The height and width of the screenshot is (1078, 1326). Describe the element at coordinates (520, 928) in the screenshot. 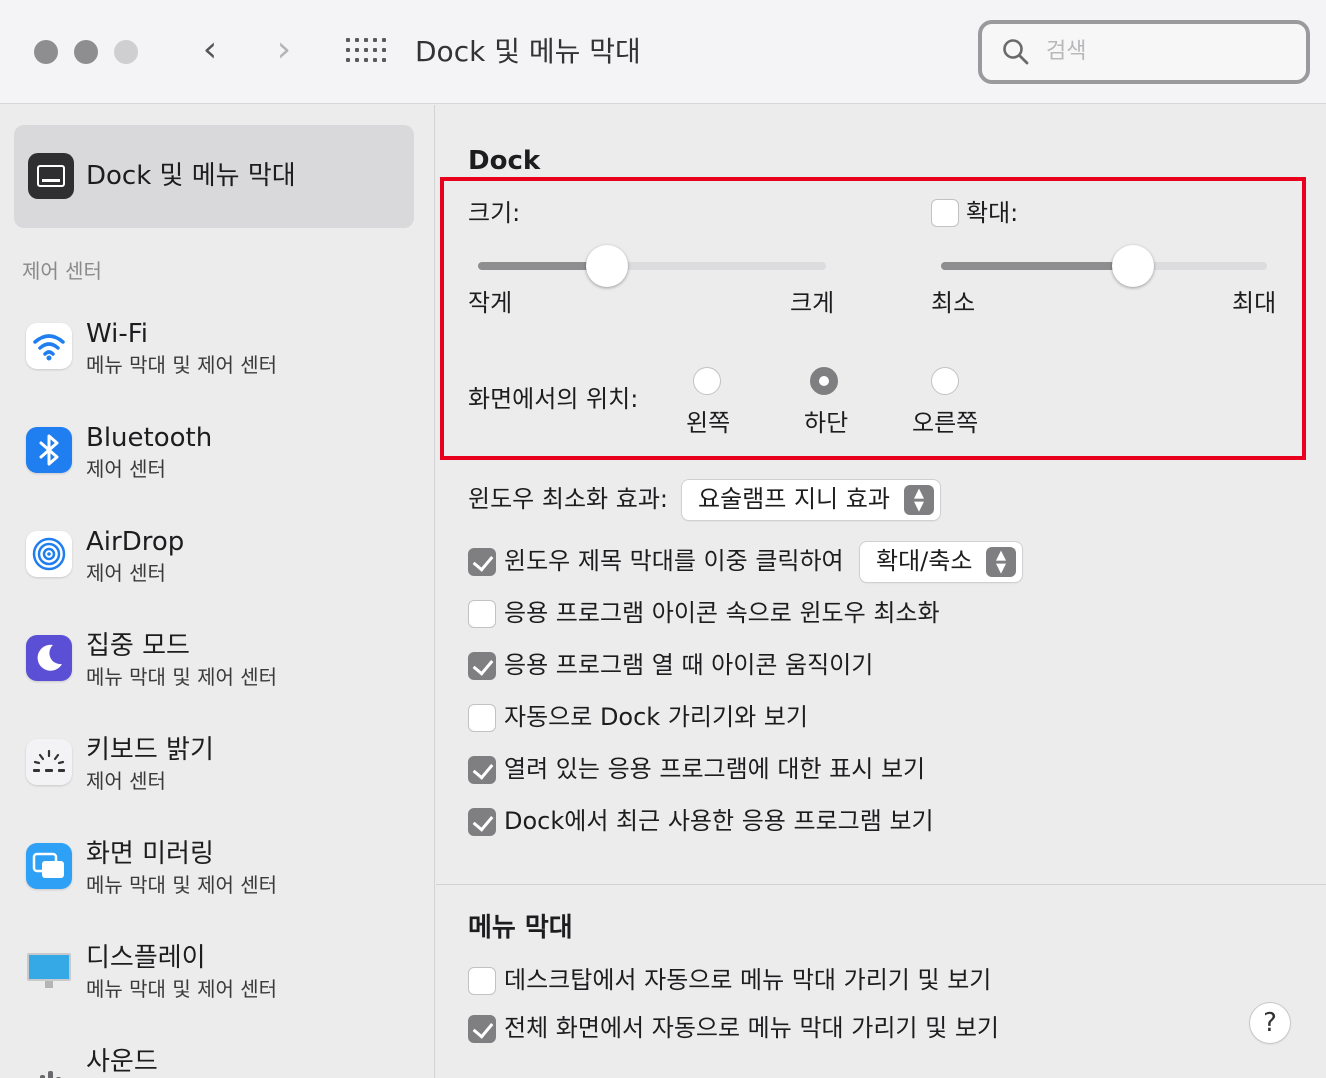

I see `menubar-section-heading: 메뉴 막대` at that location.